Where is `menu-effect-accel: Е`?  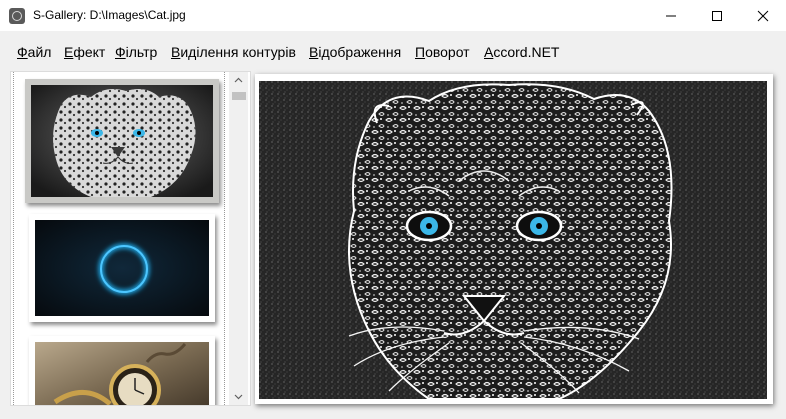
menu-effect-accel: Е is located at coordinates (69, 52).